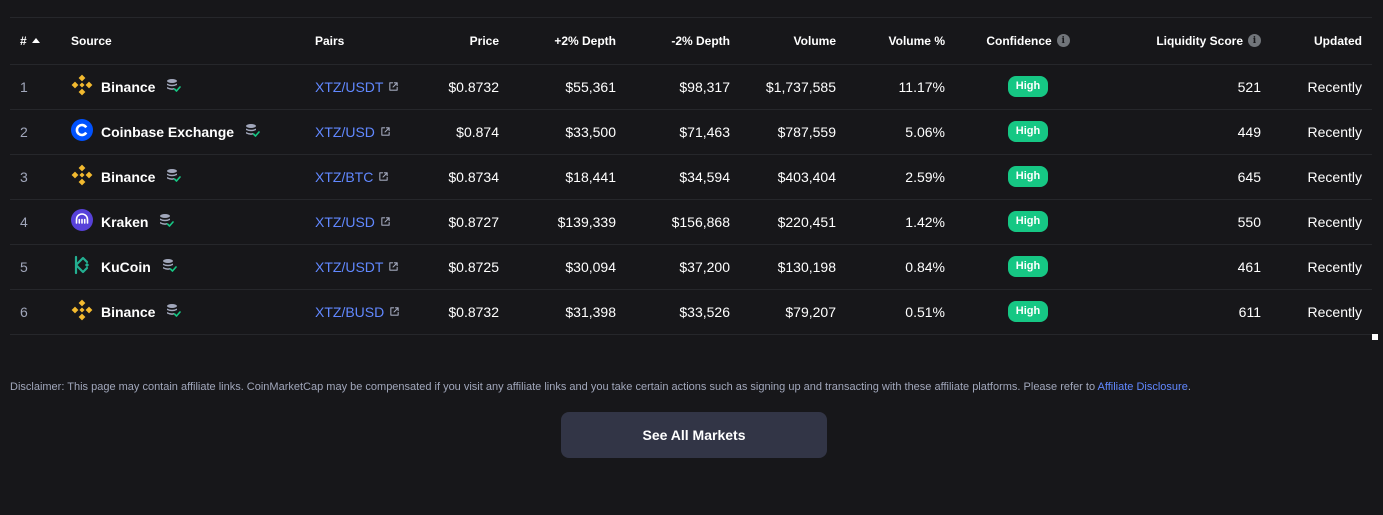  I want to click on header-source: Source, so click(183, 41).